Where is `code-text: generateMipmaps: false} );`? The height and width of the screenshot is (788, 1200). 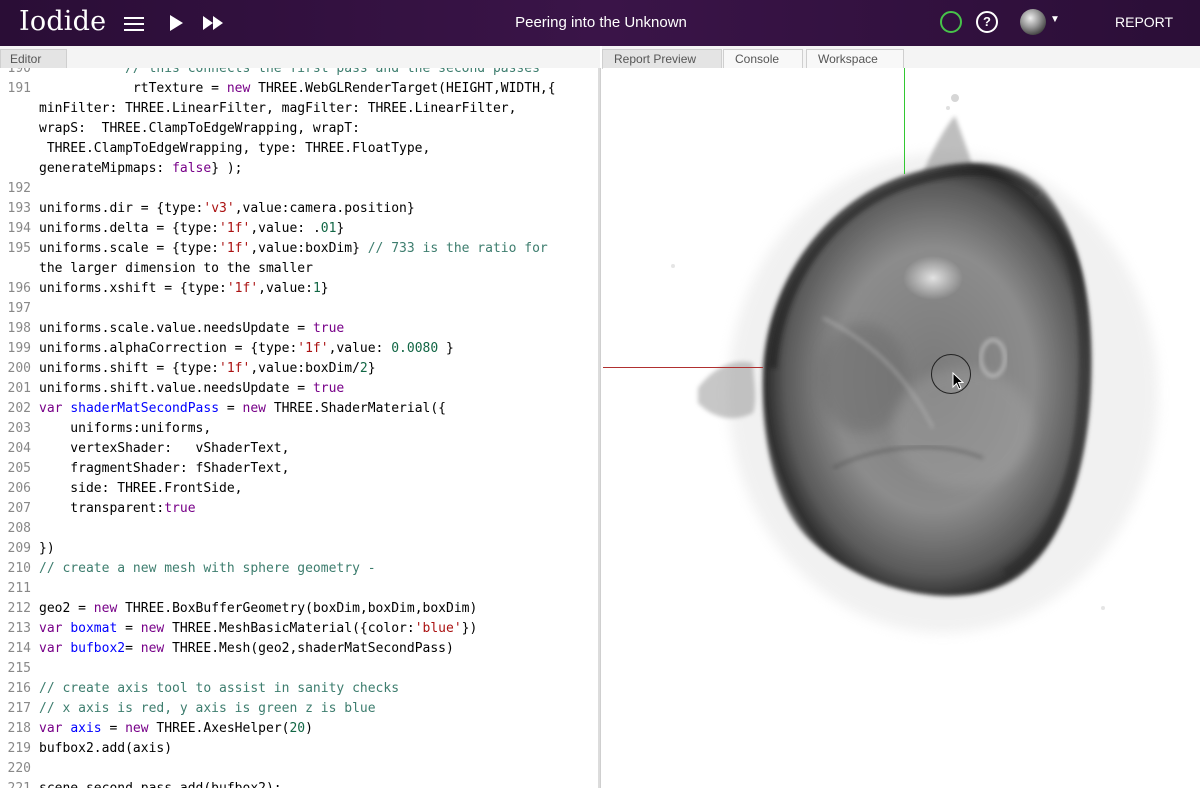
code-text: generateMipmaps: false} ); is located at coordinates (141, 169).